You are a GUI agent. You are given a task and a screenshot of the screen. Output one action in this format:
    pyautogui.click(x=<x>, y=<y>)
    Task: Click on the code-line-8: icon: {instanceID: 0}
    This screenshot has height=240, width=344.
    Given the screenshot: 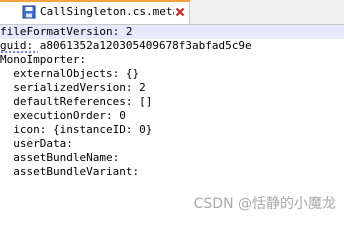 What is the action you would take?
    pyautogui.click(x=76, y=129)
    